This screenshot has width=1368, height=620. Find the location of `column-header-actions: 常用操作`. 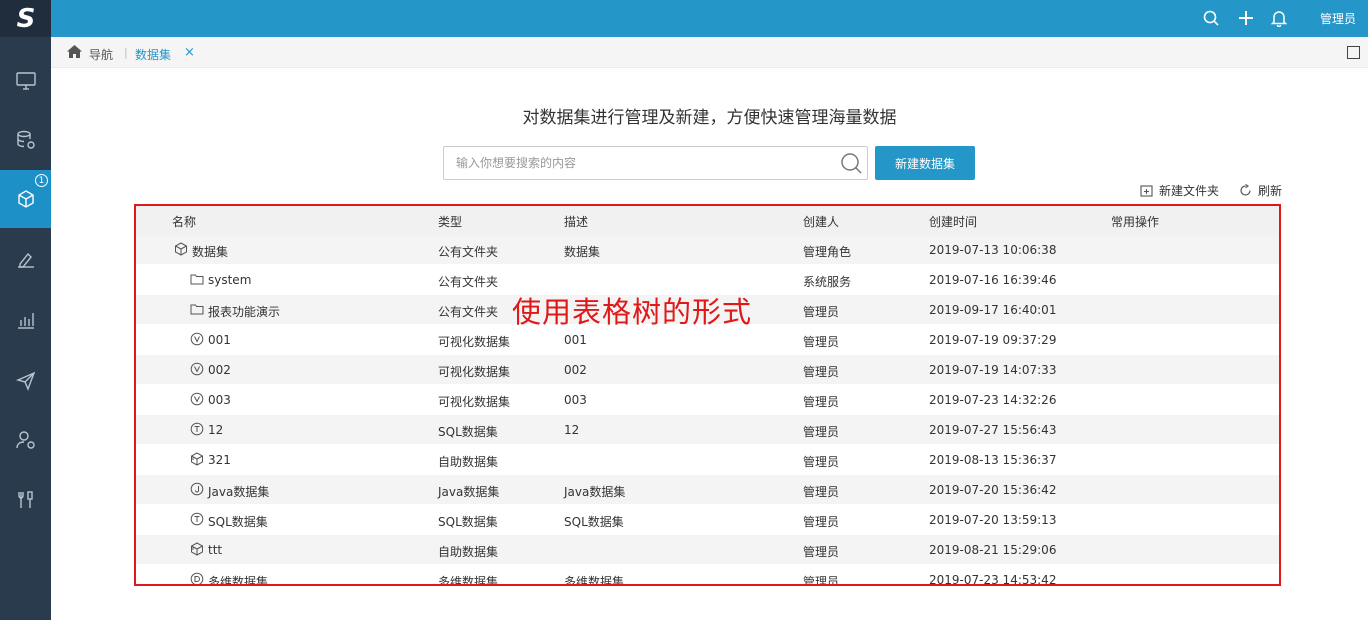

column-header-actions: 常用操作 is located at coordinates (1135, 222).